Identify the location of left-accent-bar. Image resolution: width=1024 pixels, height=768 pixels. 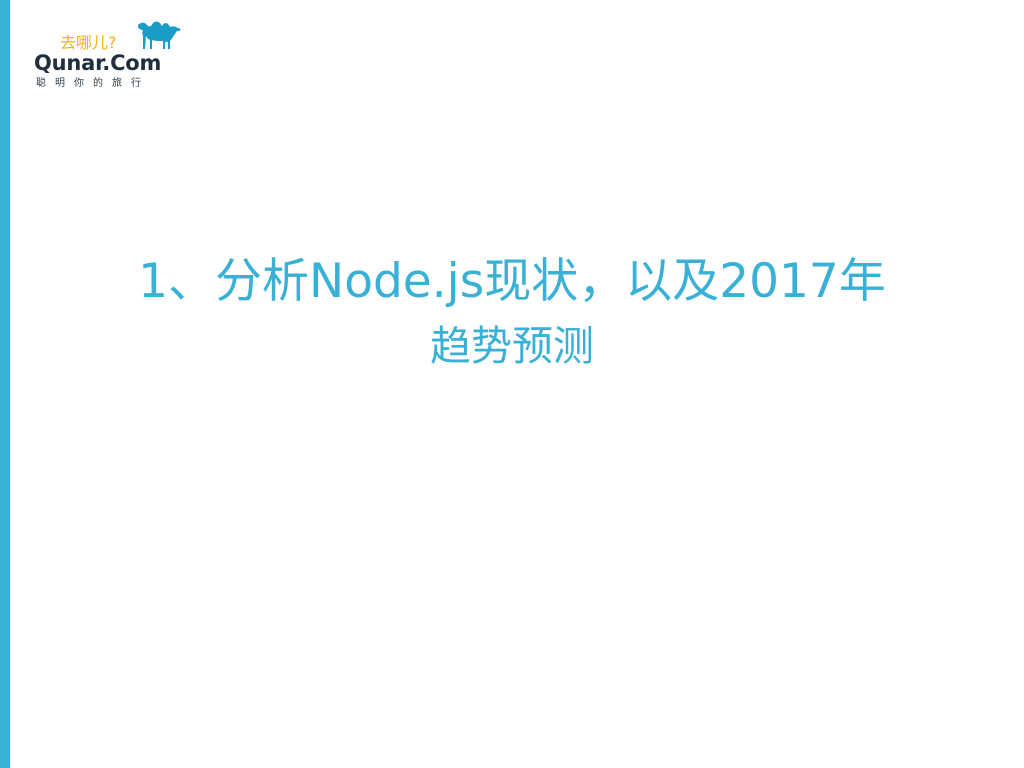
(5, 384).